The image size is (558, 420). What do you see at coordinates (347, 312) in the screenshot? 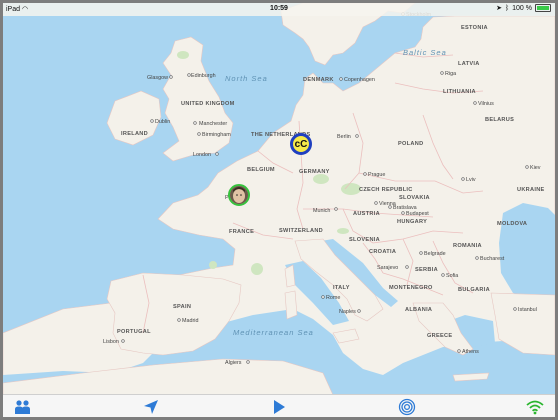
I see `svg-text: Naples` at bounding box center [347, 312].